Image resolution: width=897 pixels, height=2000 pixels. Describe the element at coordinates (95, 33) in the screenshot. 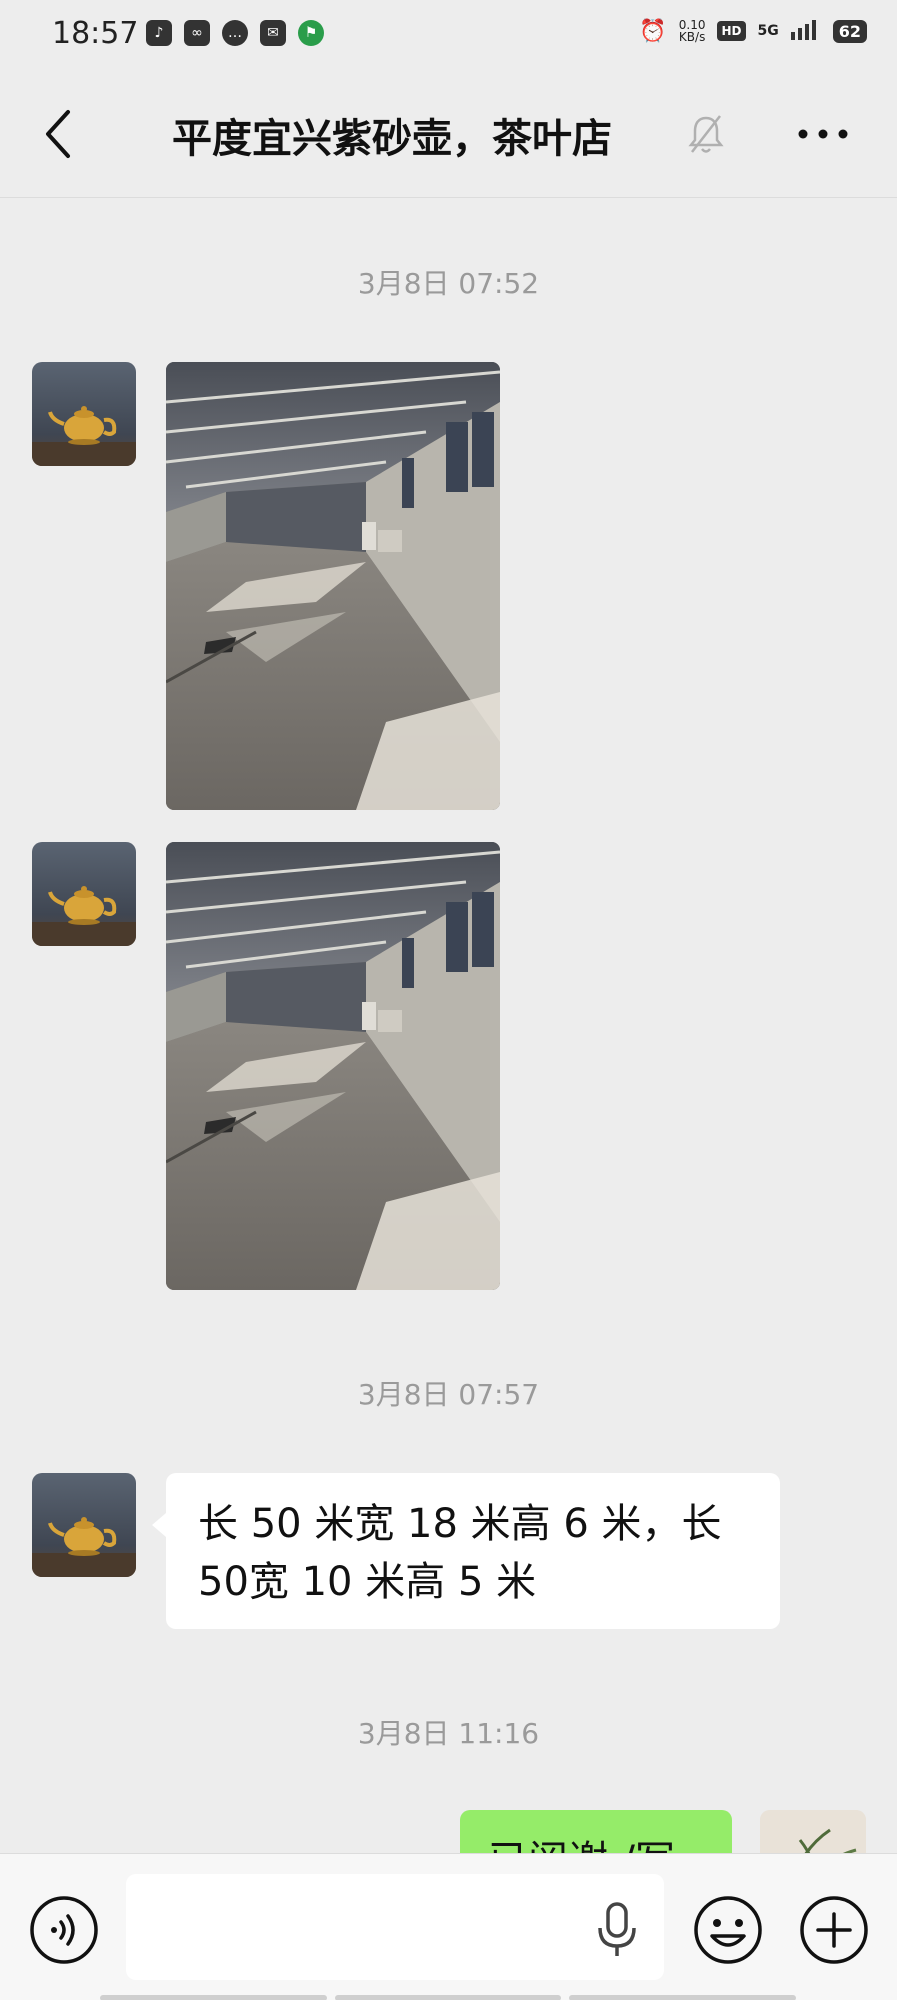

I see `status-time: 18:57` at that location.